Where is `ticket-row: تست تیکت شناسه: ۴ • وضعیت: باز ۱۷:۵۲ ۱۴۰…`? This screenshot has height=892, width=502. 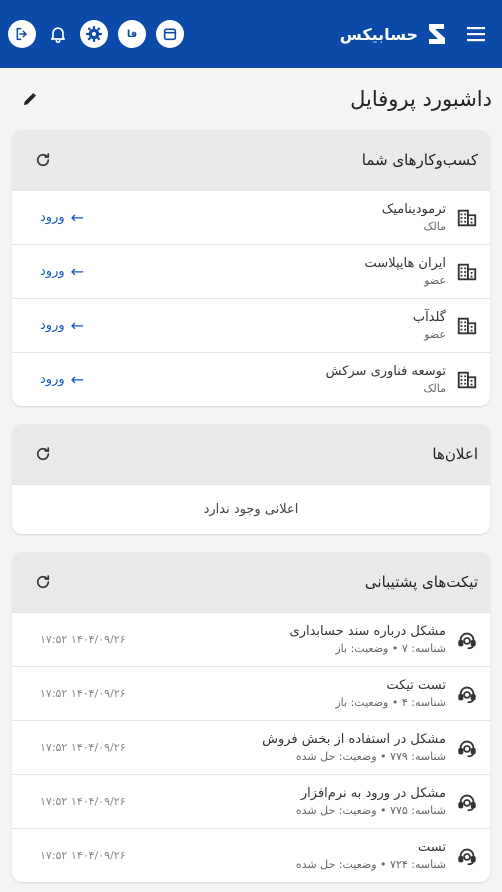 ticket-row: تست تیکت شناسه: ۴ • وضعیت: باز ۱۷:۵۲ ۱۴۰… is located at coordinates (251, 693).